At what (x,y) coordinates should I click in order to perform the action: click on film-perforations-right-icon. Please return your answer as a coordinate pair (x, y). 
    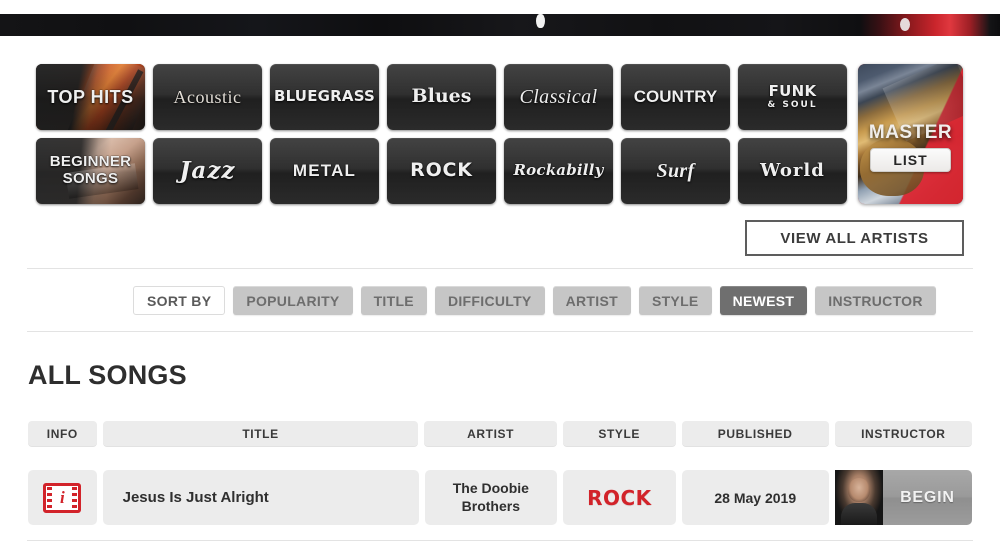
    Looking at the image, I should click on (75, 497).